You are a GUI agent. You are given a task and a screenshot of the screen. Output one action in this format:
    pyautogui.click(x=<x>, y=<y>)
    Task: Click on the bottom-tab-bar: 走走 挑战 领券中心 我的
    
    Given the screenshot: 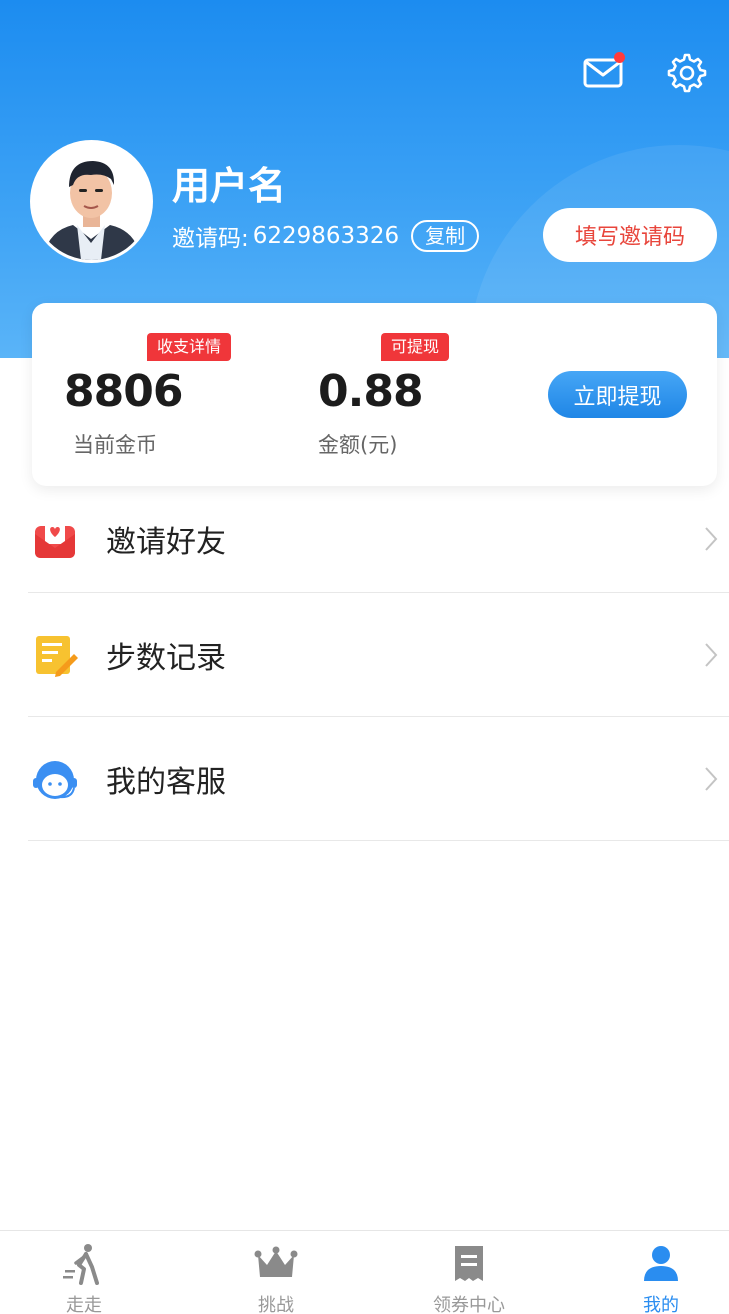 What is the action you would take?
    pyautogui.click(x=364, y=1272)
    